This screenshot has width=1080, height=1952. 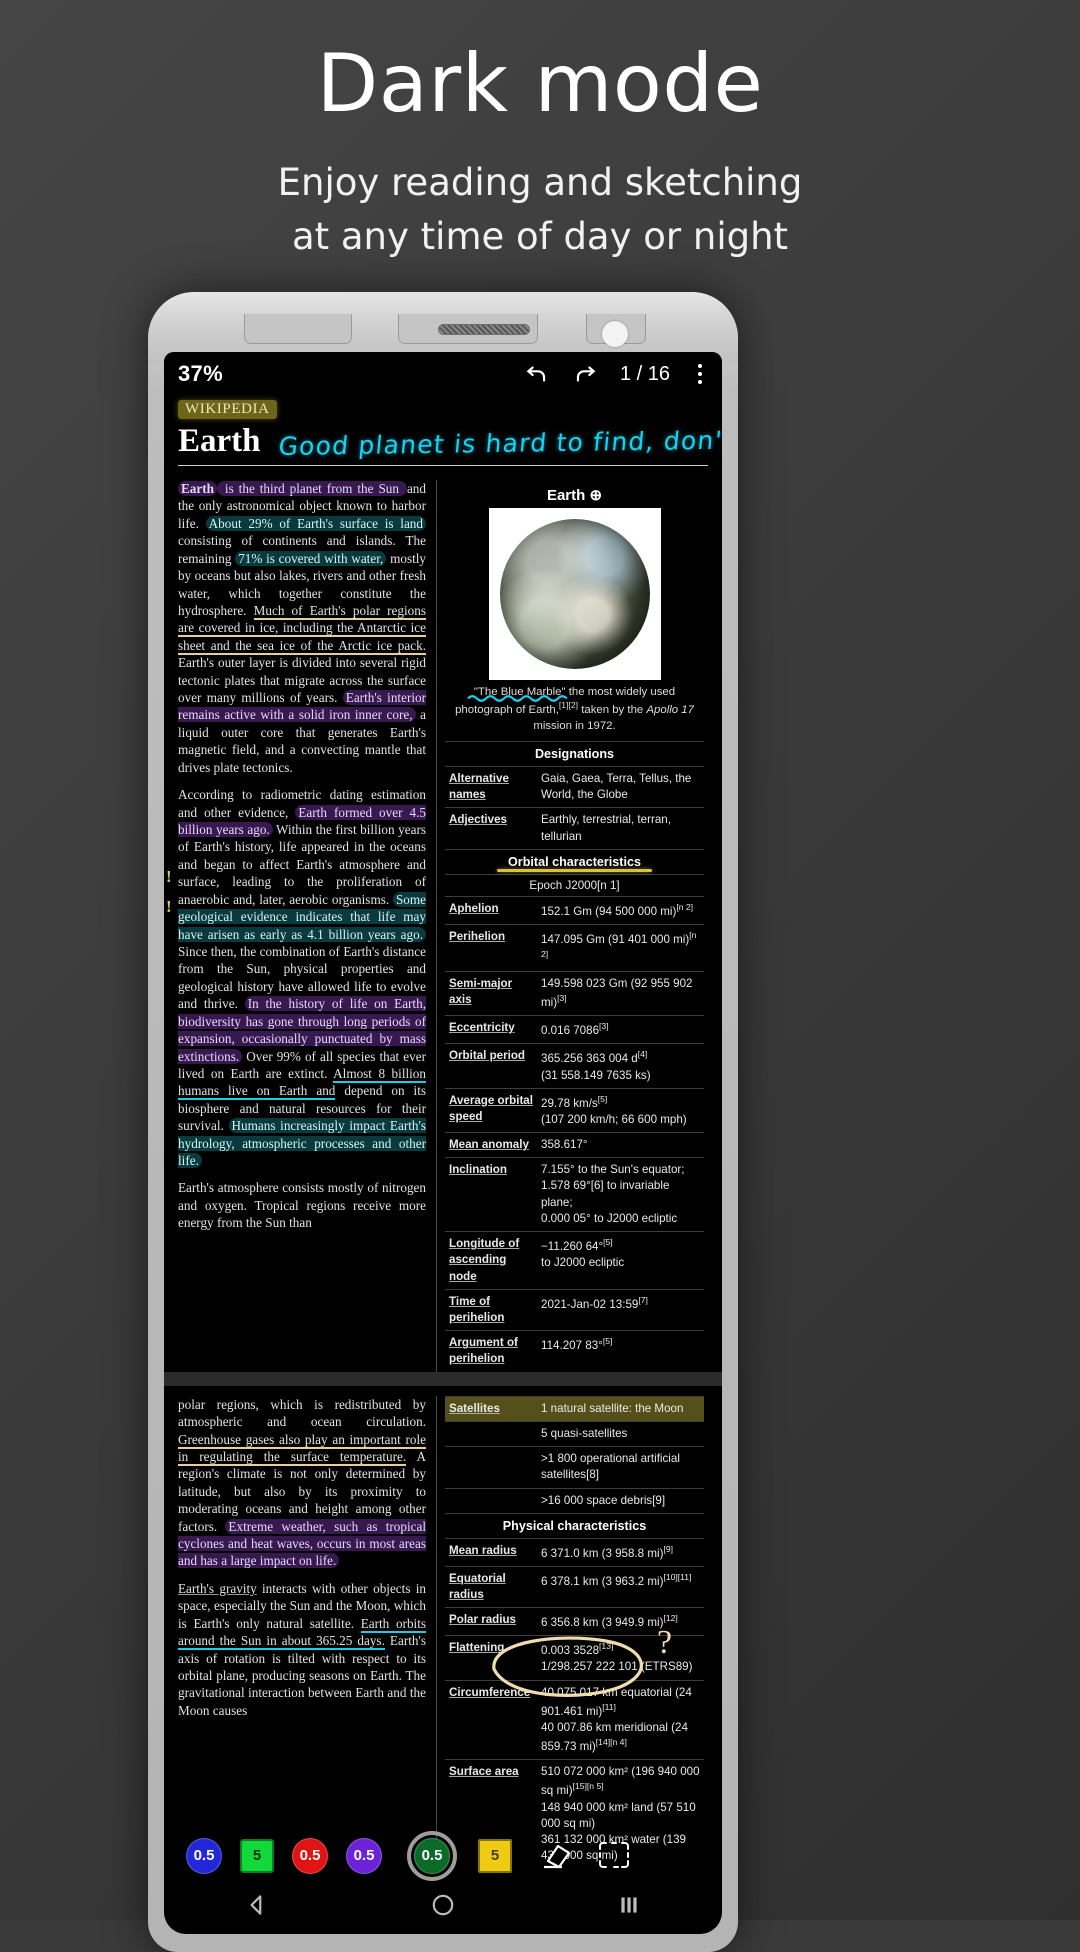 I want to click on row-key: Perihelion, so click(x=491, y=947).